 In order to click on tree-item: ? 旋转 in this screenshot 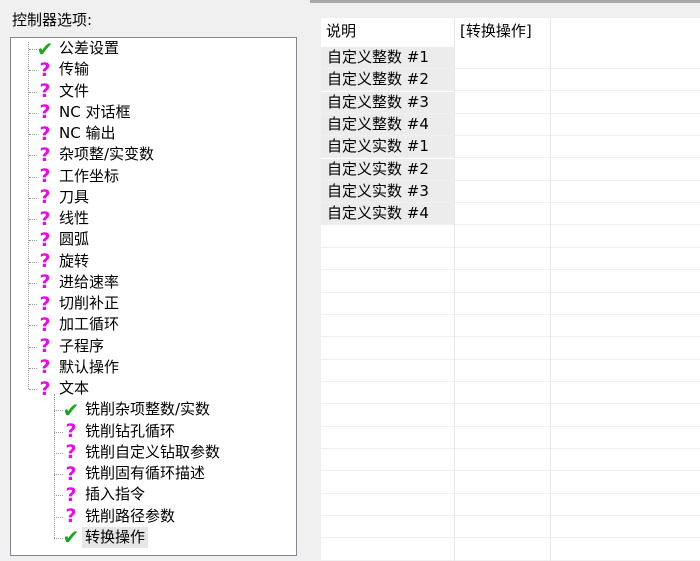, I will do `click(62, 261)`.